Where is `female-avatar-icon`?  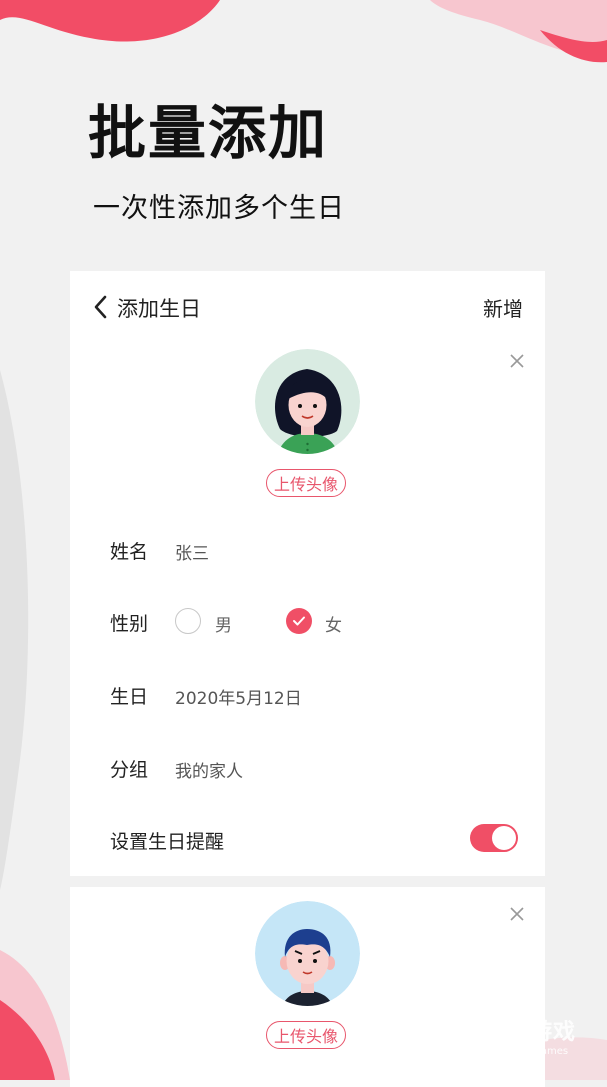
female-avatar-icon is located at coordinates (307, 401).